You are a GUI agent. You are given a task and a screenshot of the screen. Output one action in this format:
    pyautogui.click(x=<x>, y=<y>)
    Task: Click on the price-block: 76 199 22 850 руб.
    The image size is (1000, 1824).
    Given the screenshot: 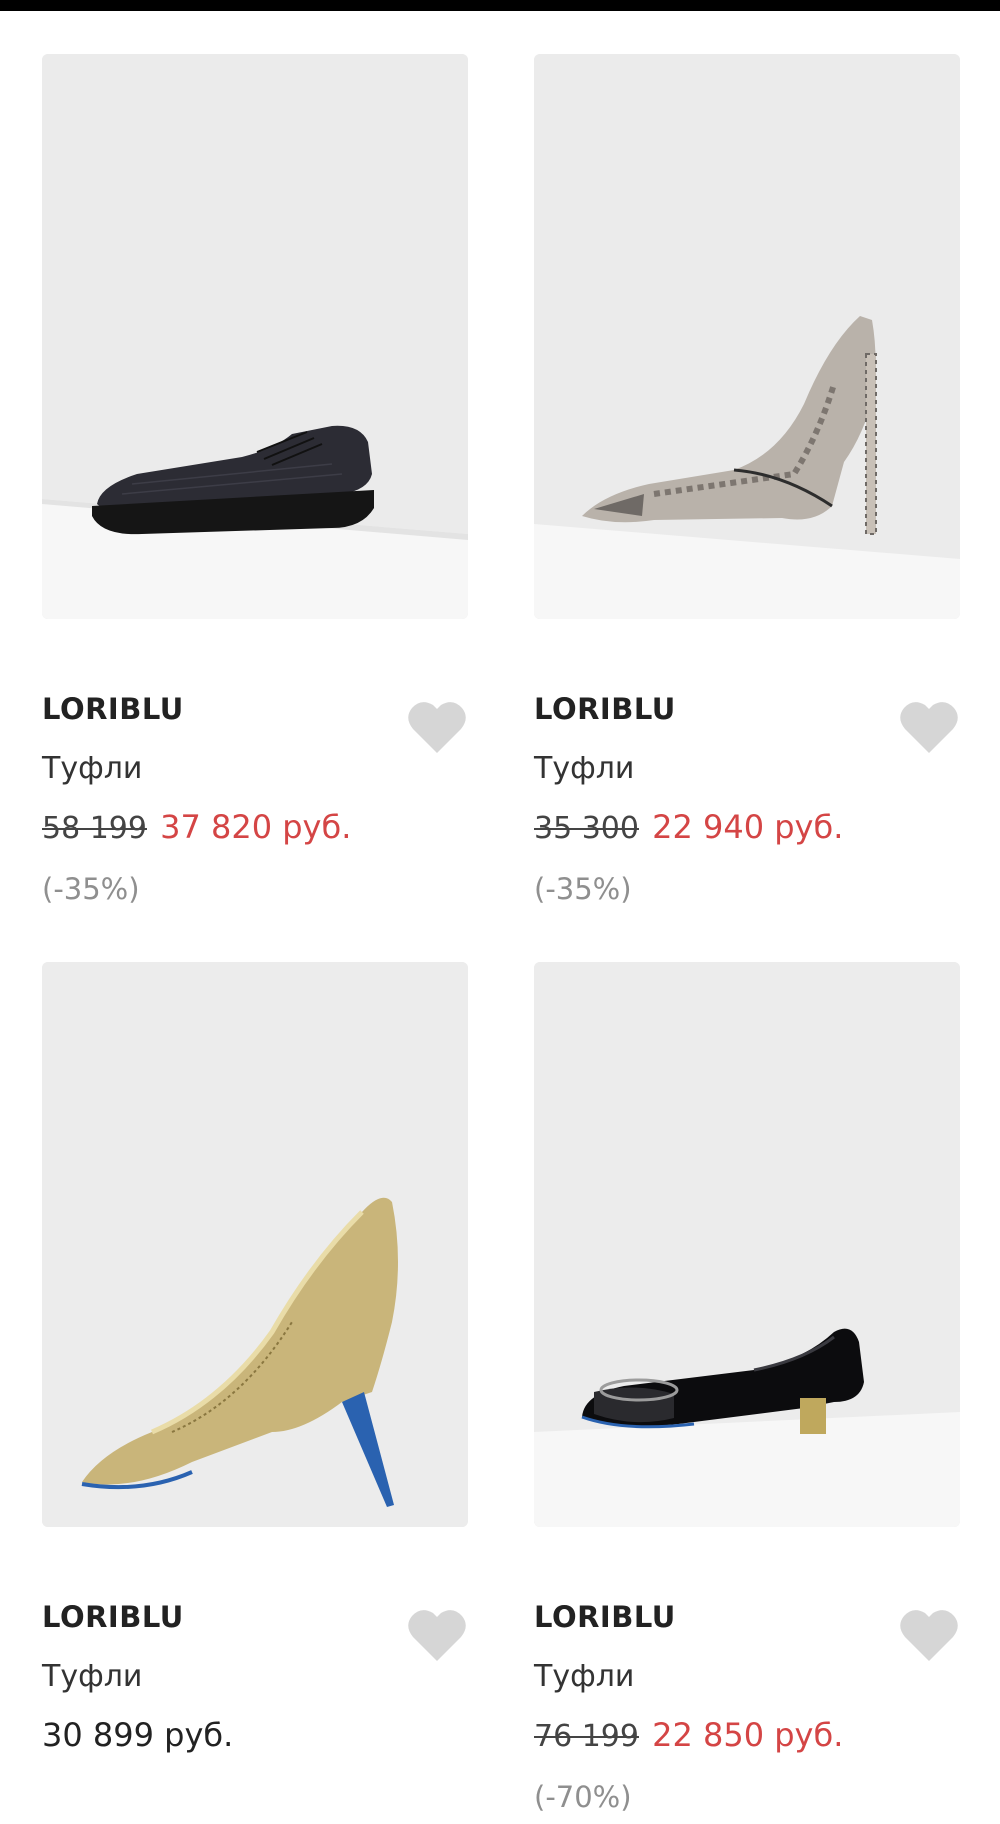 What is the action you would take?
    pyautogui.click(x=688, y=1735)
    